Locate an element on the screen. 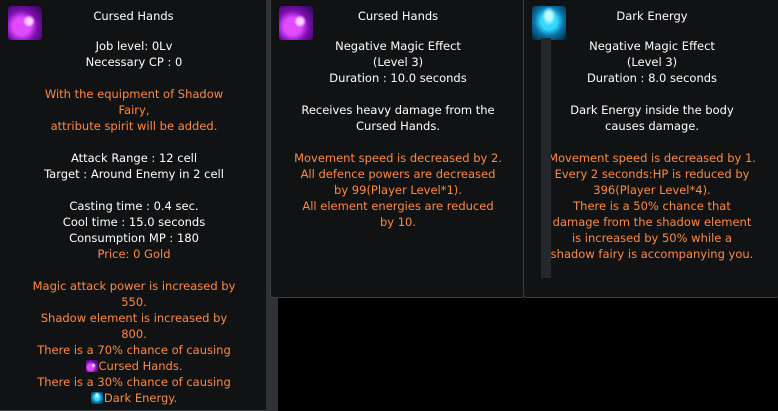 Image resolution: width=778 pixels, height=411 pixels. effect-text: Cursed Hands. is located at coordinates (140, 366).